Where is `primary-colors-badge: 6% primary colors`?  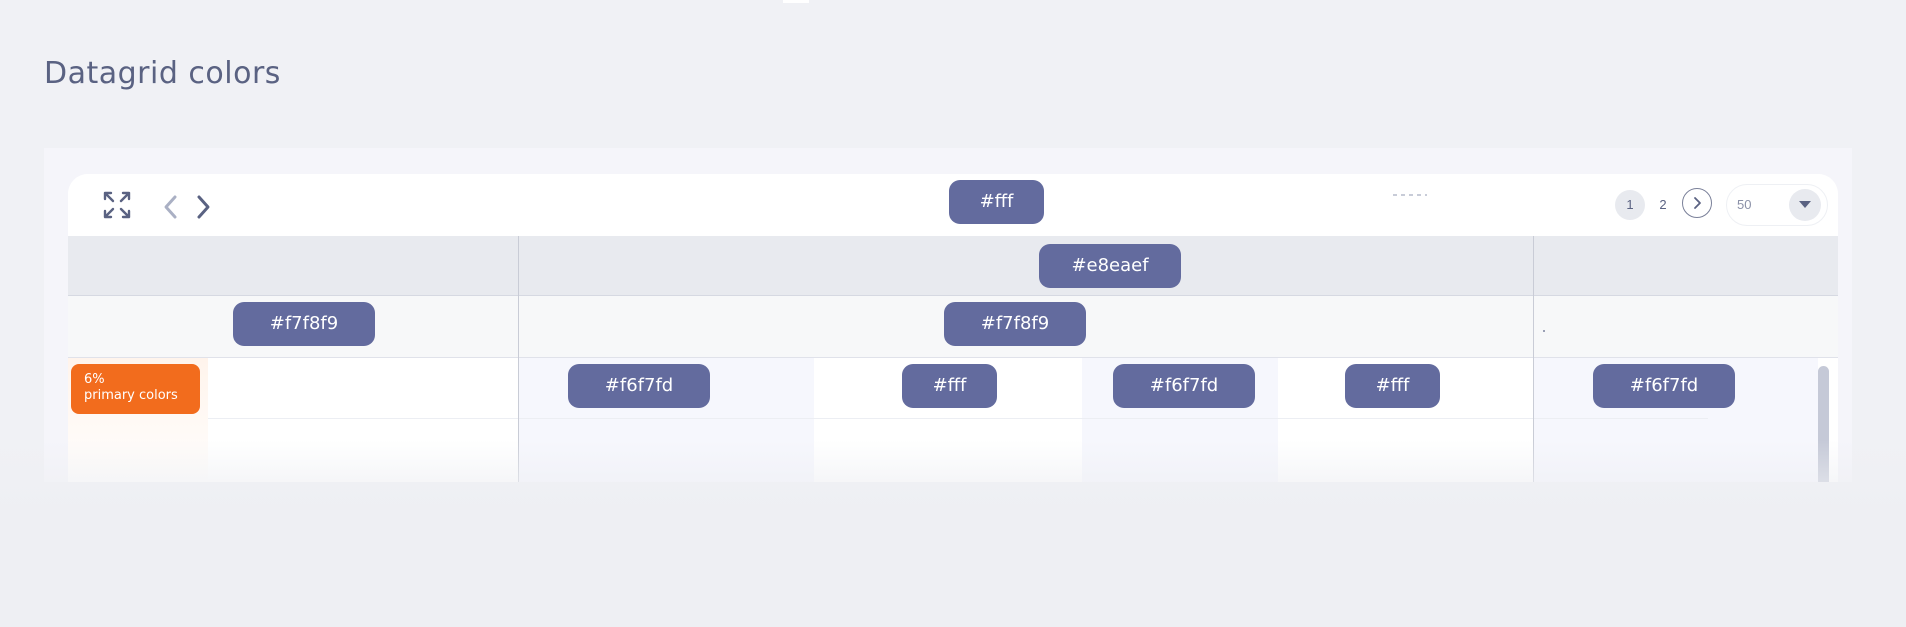
primary-colors-badge: 6% primary colors is located at coordinates (135, 389).